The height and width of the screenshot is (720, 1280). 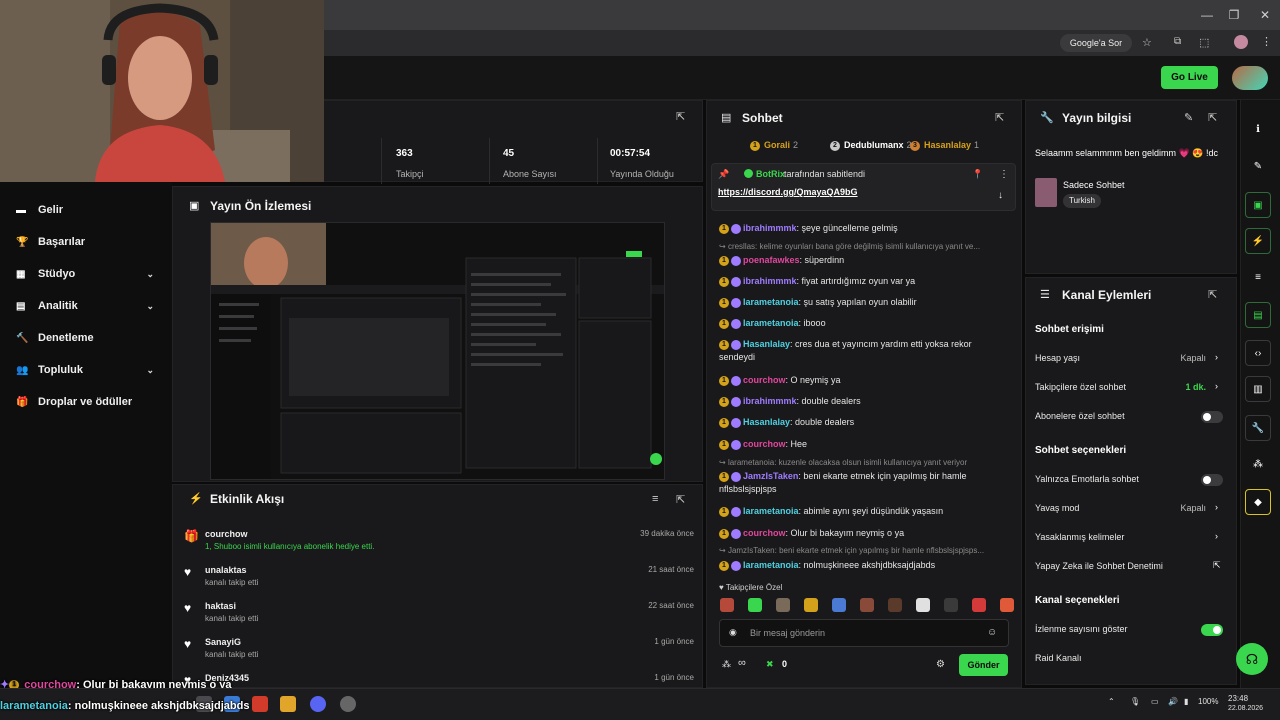 I want to click on category-name: Sadece Sohbet, so click(x=1094, y=185).